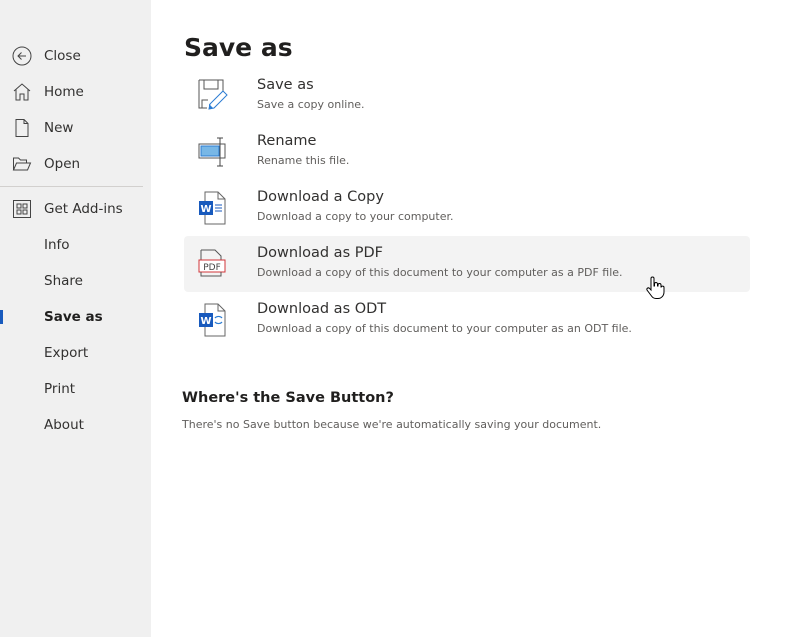 The image size is (795, 637). What do you see at coordinates (213, 320) in the screenshot?
I see `word-odt-icon: W` at bounding box center [213, 320].